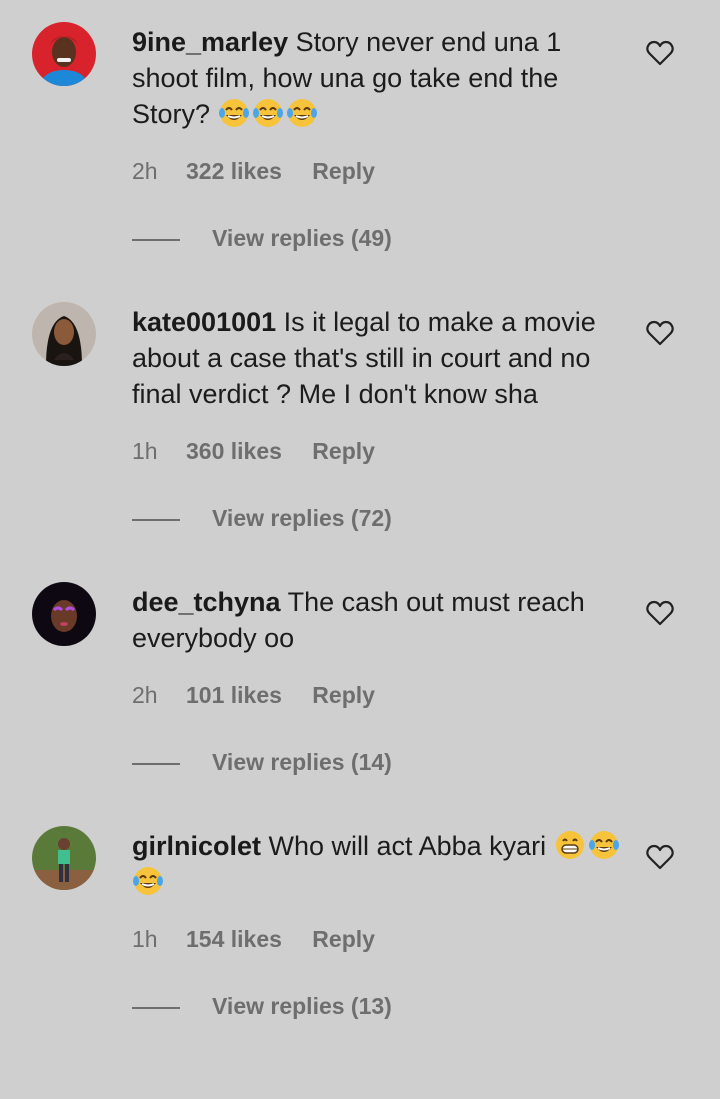  What do you see at coordinates (302, 762) in the screenshot?
I see `view-replies-label: View replies (14)` at bounding box center [302, 762].